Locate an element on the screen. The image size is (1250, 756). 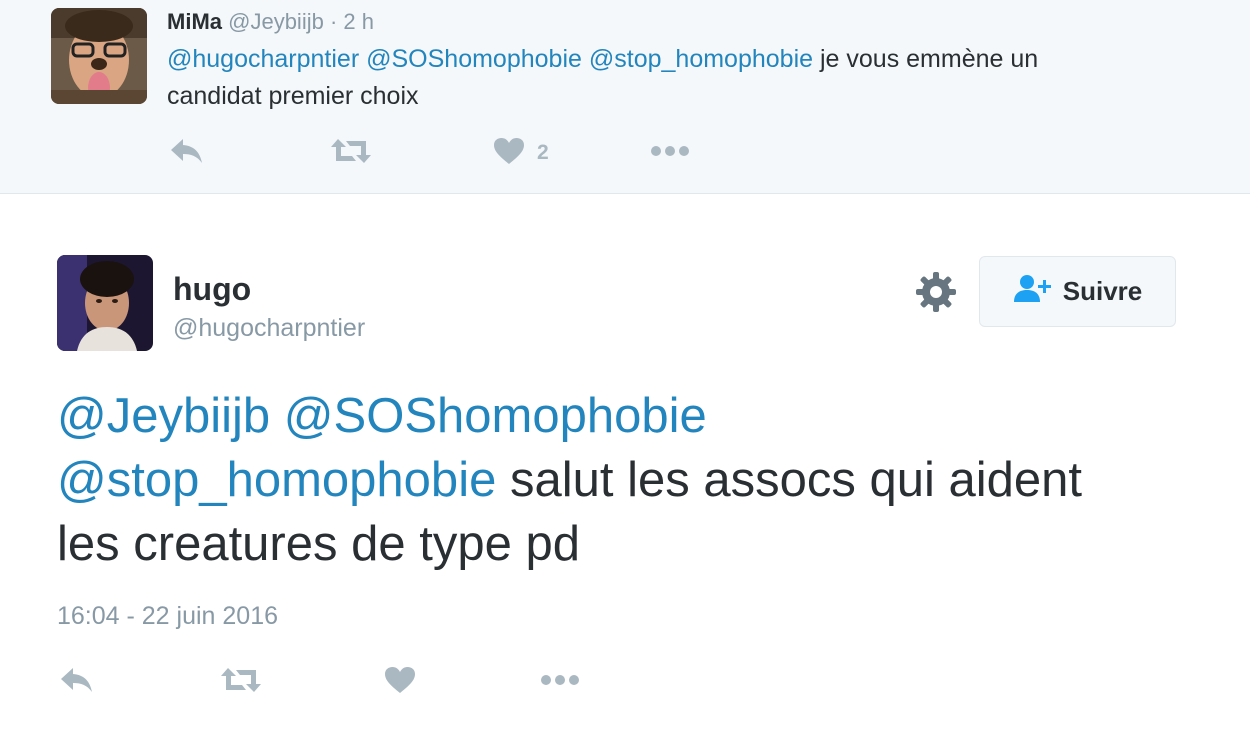
like-button is located at coordinates (400, 682).